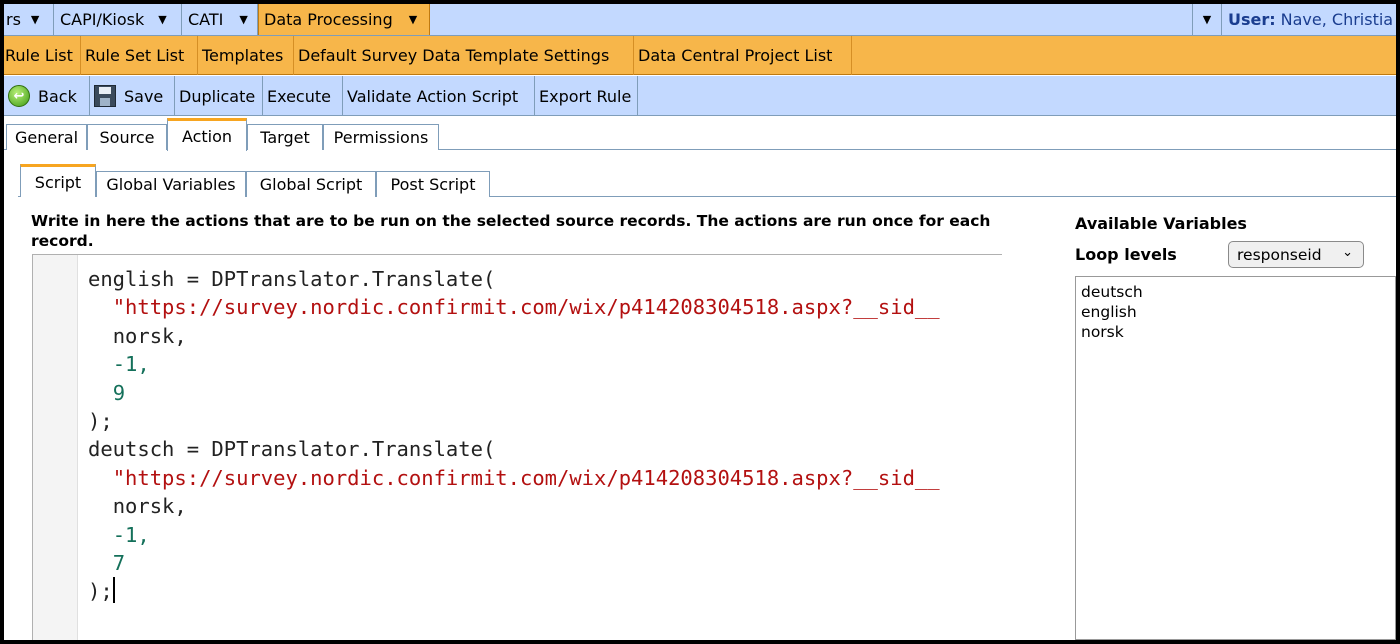  I want to click on execute-button: Execute, so click(303, 96).